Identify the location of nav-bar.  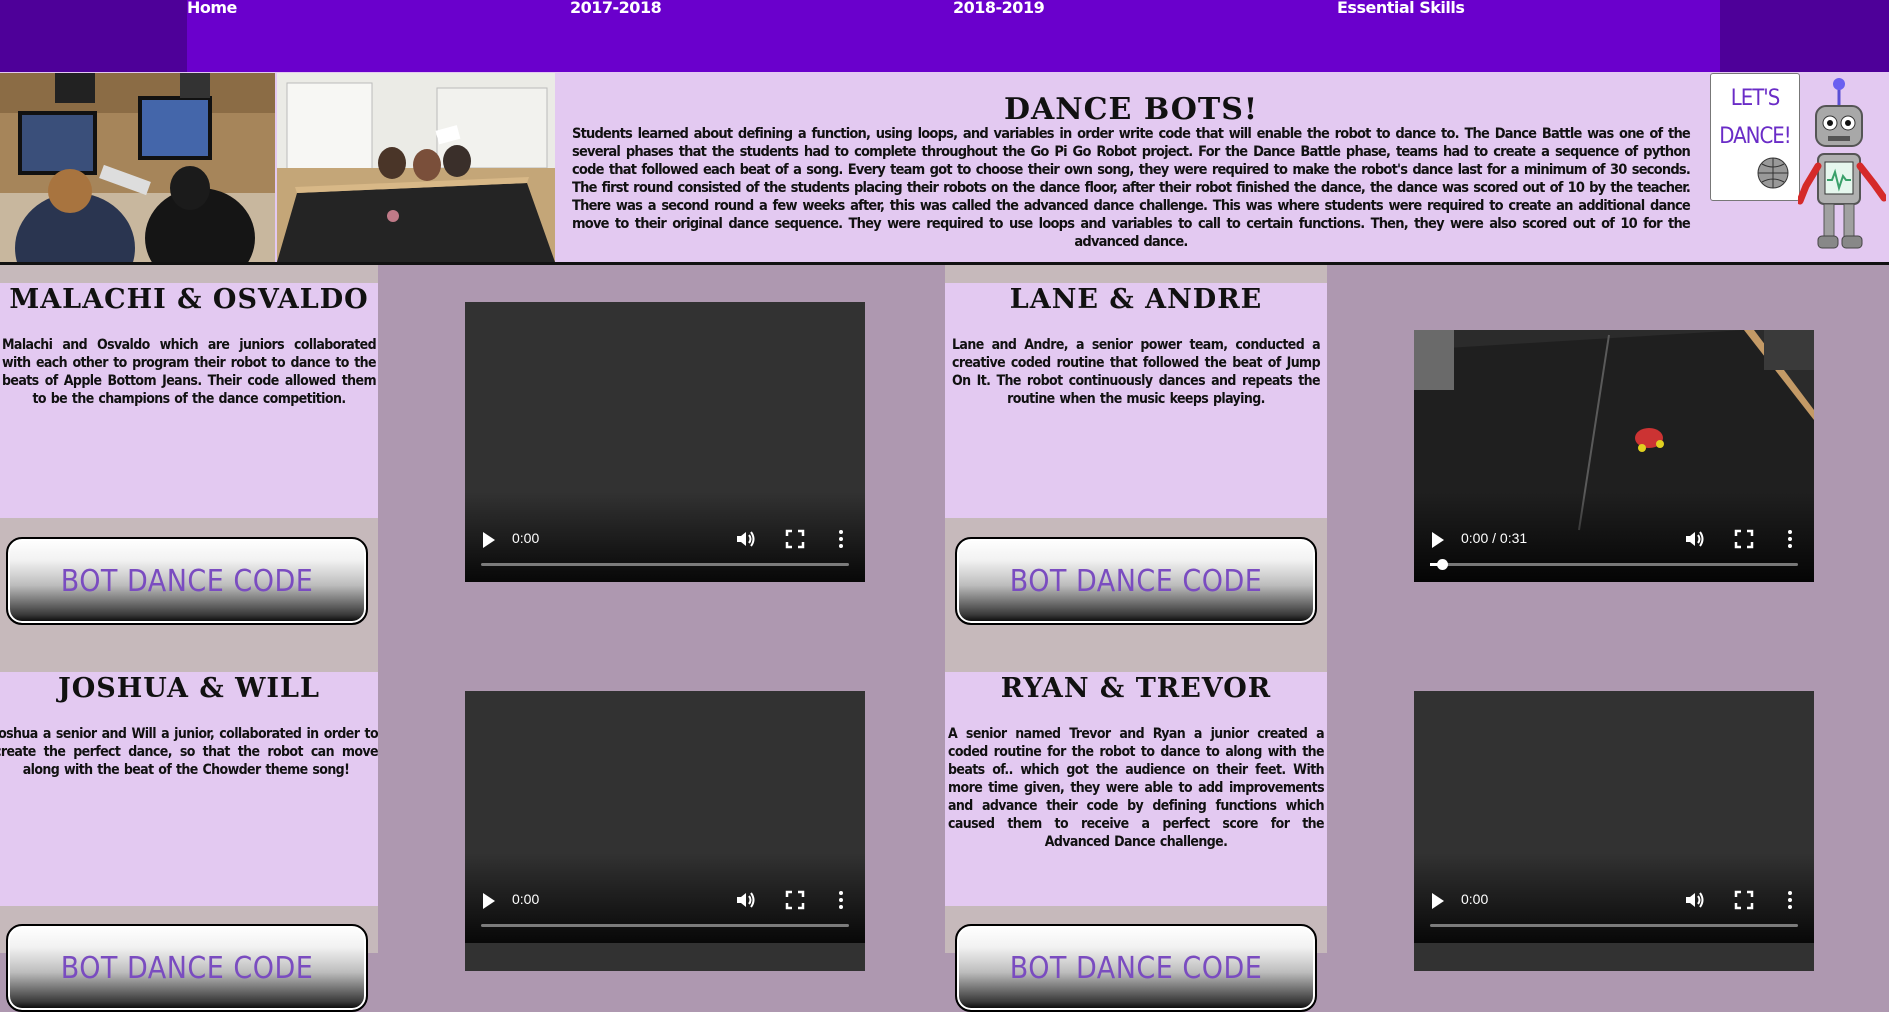
(944, 36).